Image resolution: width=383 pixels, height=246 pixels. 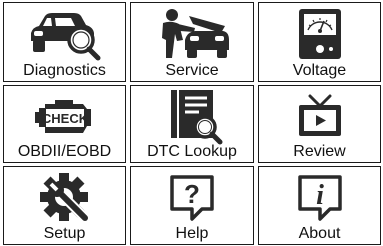 I want to click on obdii-eobd-tile: CHECK OBDII/EOBD, so click(x=64, y=124).